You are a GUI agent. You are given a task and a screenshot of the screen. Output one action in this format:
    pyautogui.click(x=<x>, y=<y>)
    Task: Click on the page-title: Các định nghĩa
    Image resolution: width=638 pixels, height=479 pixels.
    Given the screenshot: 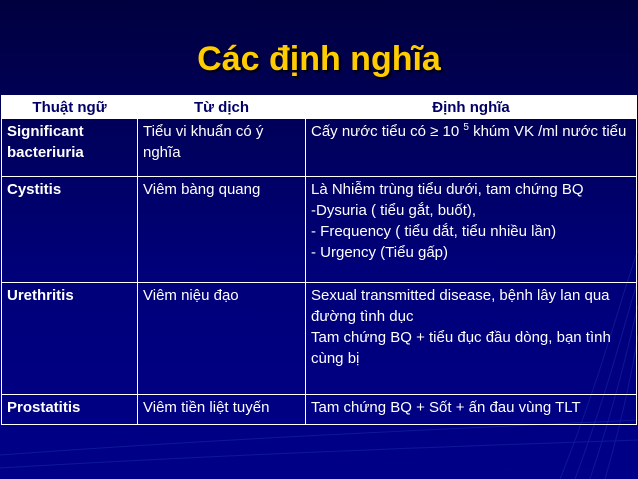 What is the action you would take?
    pyautogui.click(x=319, y=59)
    